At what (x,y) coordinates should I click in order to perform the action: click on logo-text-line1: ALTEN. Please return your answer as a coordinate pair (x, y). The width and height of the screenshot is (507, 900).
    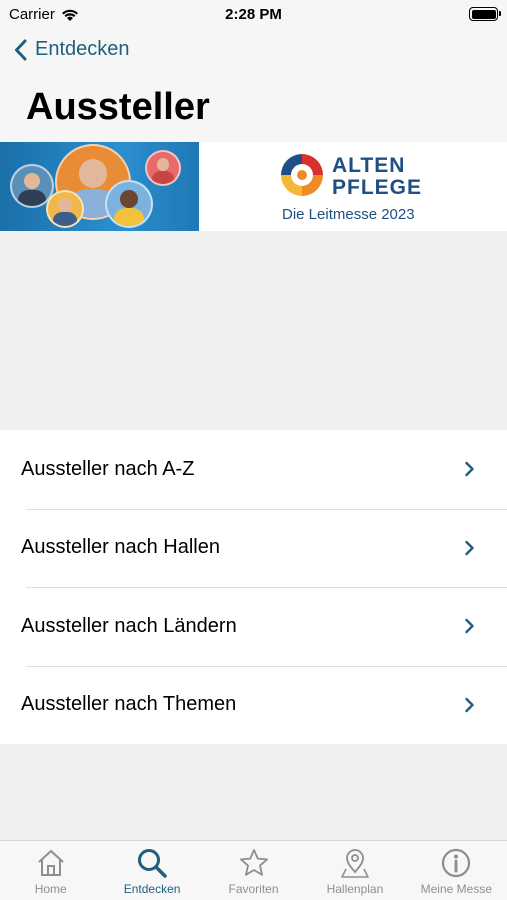
    Looking at the image, I should click on (369, 165).